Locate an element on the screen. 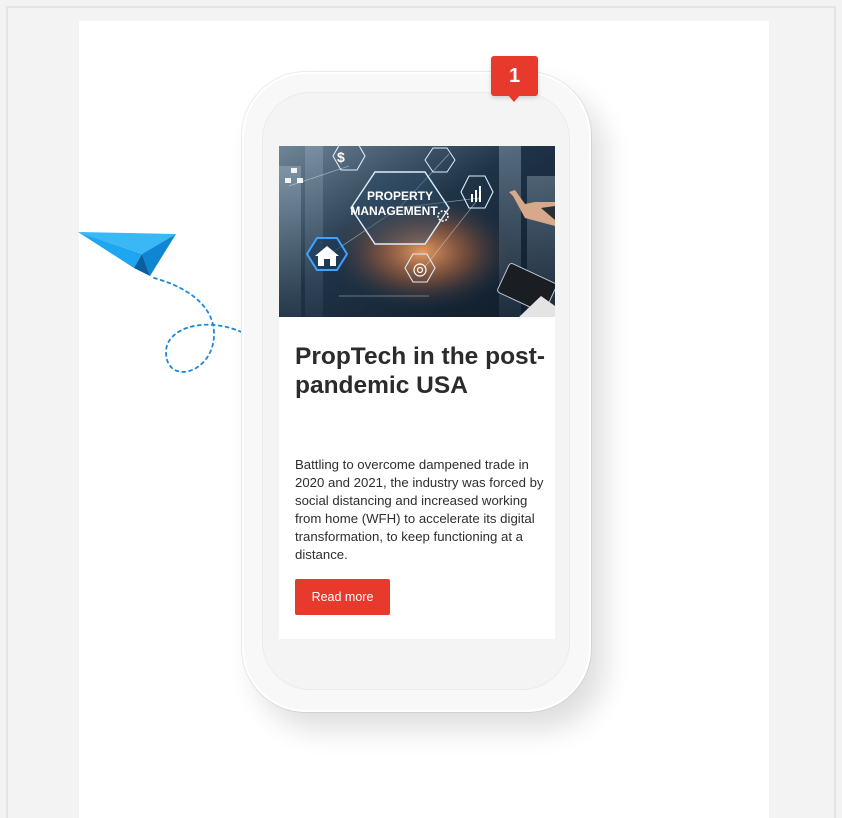 This screenshot has height=818, width=842. notification-badge: 1 is located at coordinates (514, 76).